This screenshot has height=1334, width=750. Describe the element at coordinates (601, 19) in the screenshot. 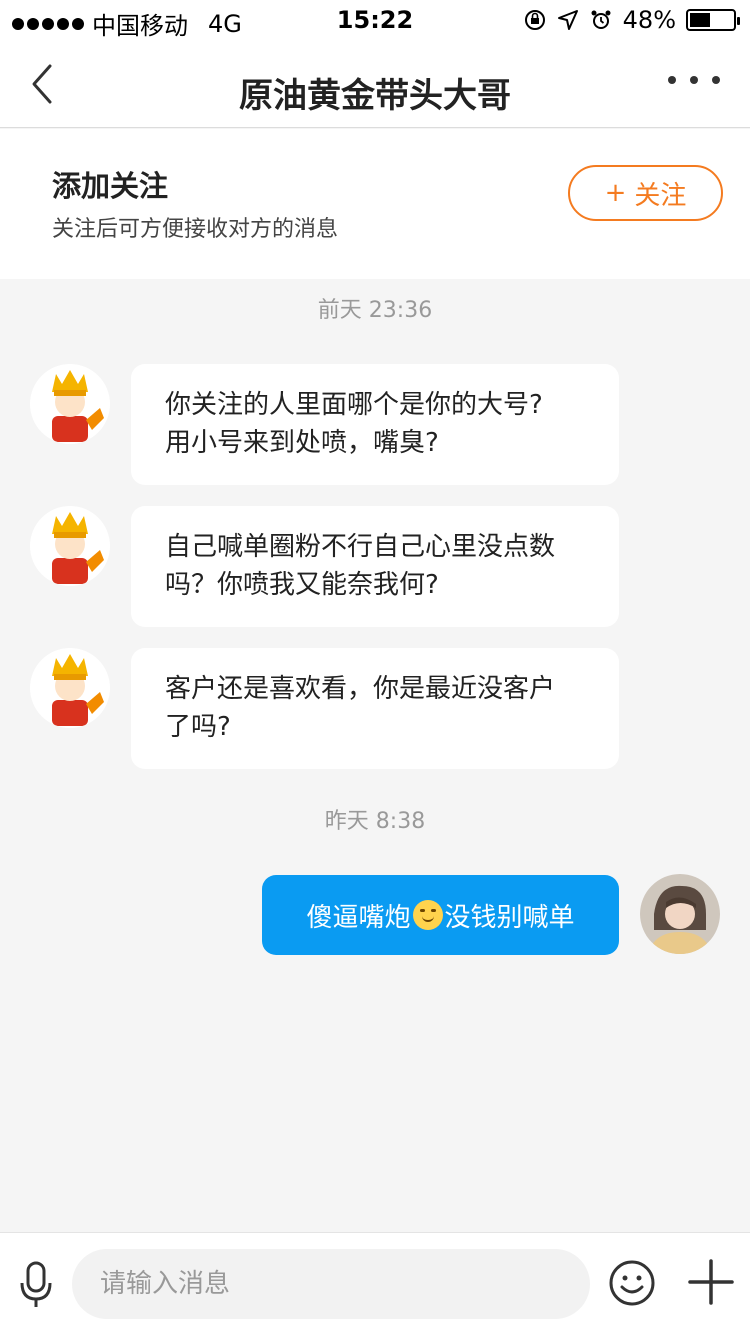

I see `alarm-clock-icon` at that location.